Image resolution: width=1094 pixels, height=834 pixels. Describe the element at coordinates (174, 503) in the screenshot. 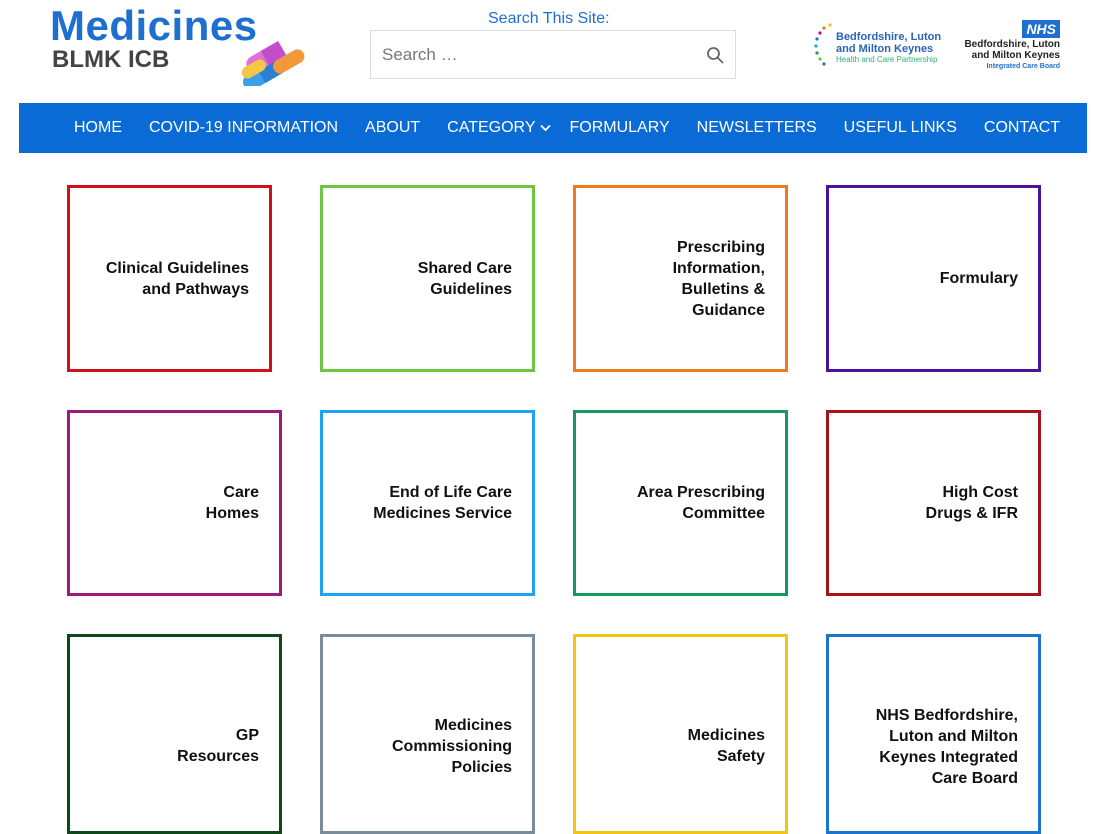

I see `tile-care-homes: Care Homes` at that location.